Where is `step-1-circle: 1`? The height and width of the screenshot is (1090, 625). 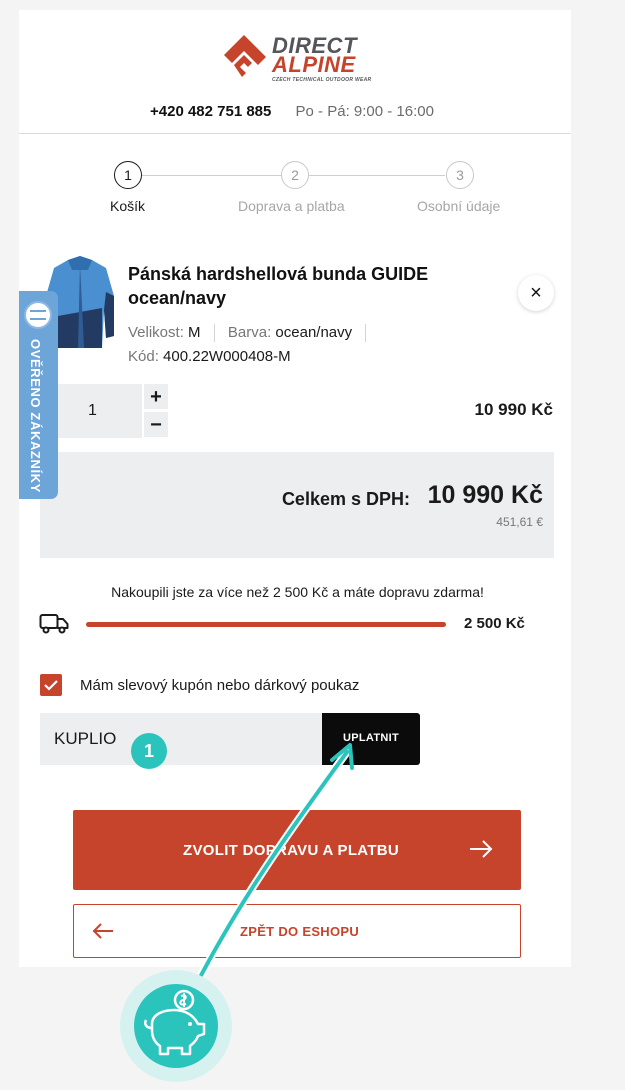 step-1-circle: 1 is located at coordinates (128, 175).